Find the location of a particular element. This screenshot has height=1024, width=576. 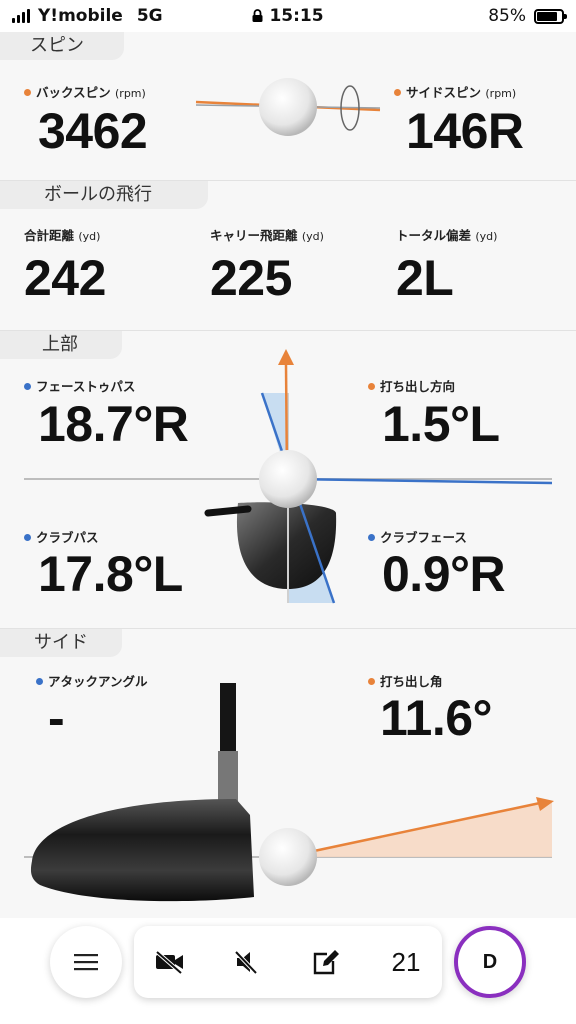

sidespin-label-text: サイドスピン is located at coordinates (444, 92).